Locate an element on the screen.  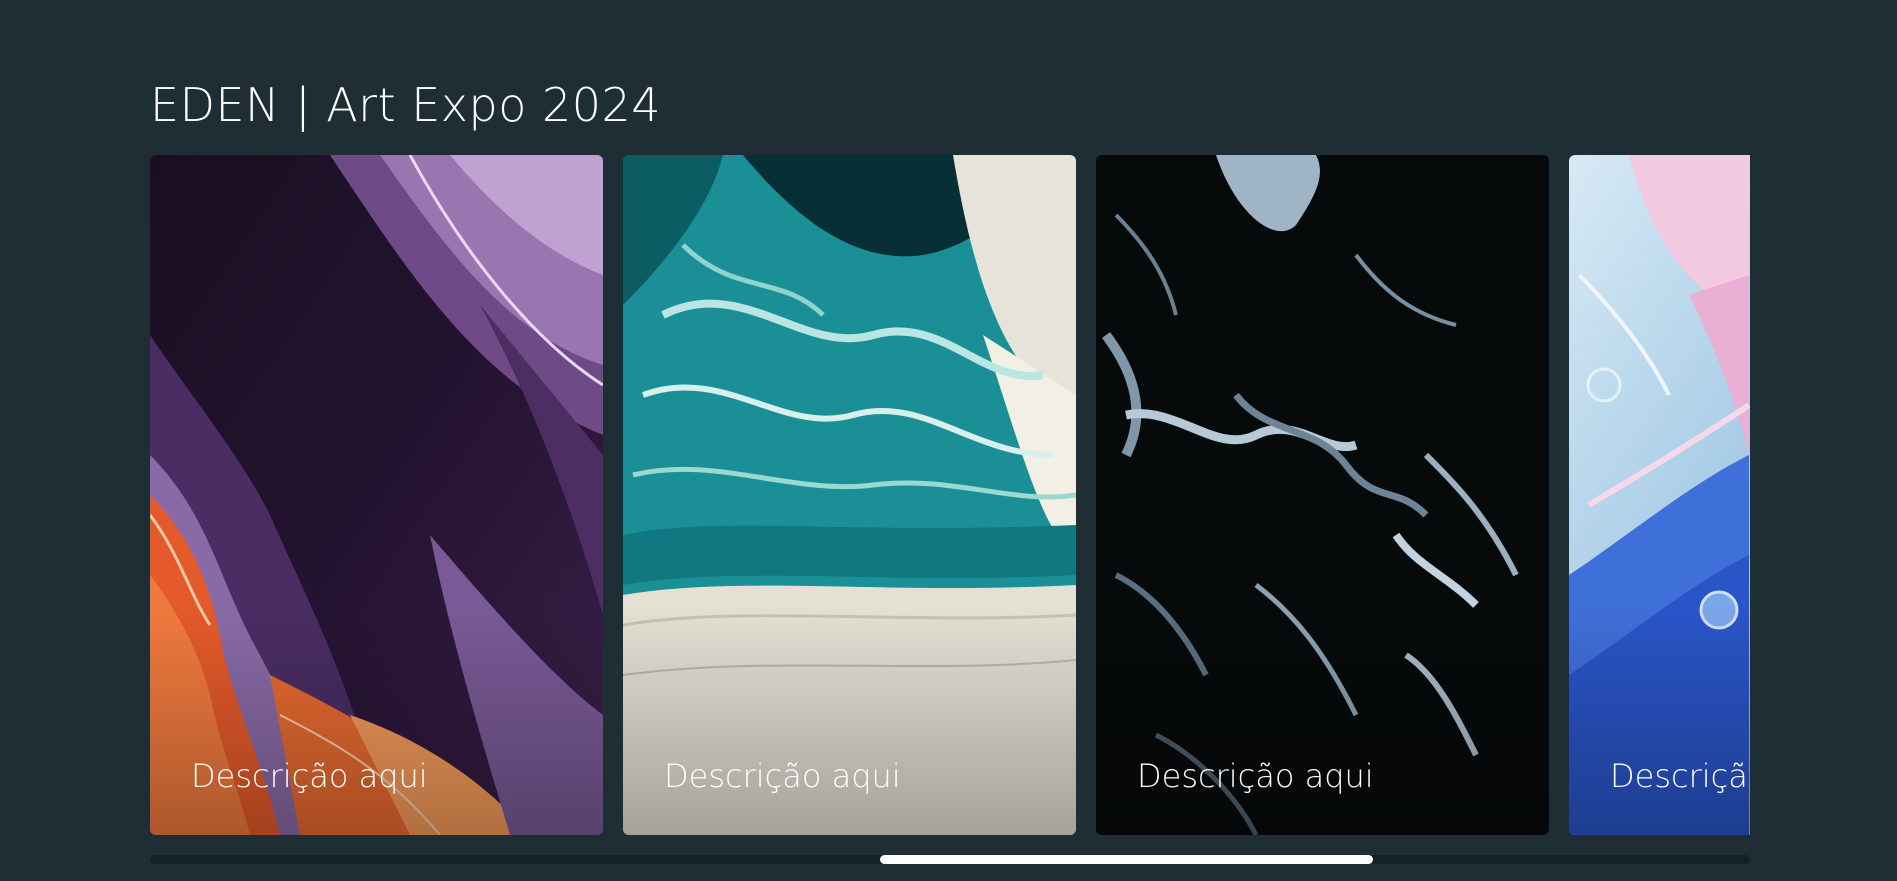
artwork-card: Descrição aqui is located at coordinates (1659, 495).